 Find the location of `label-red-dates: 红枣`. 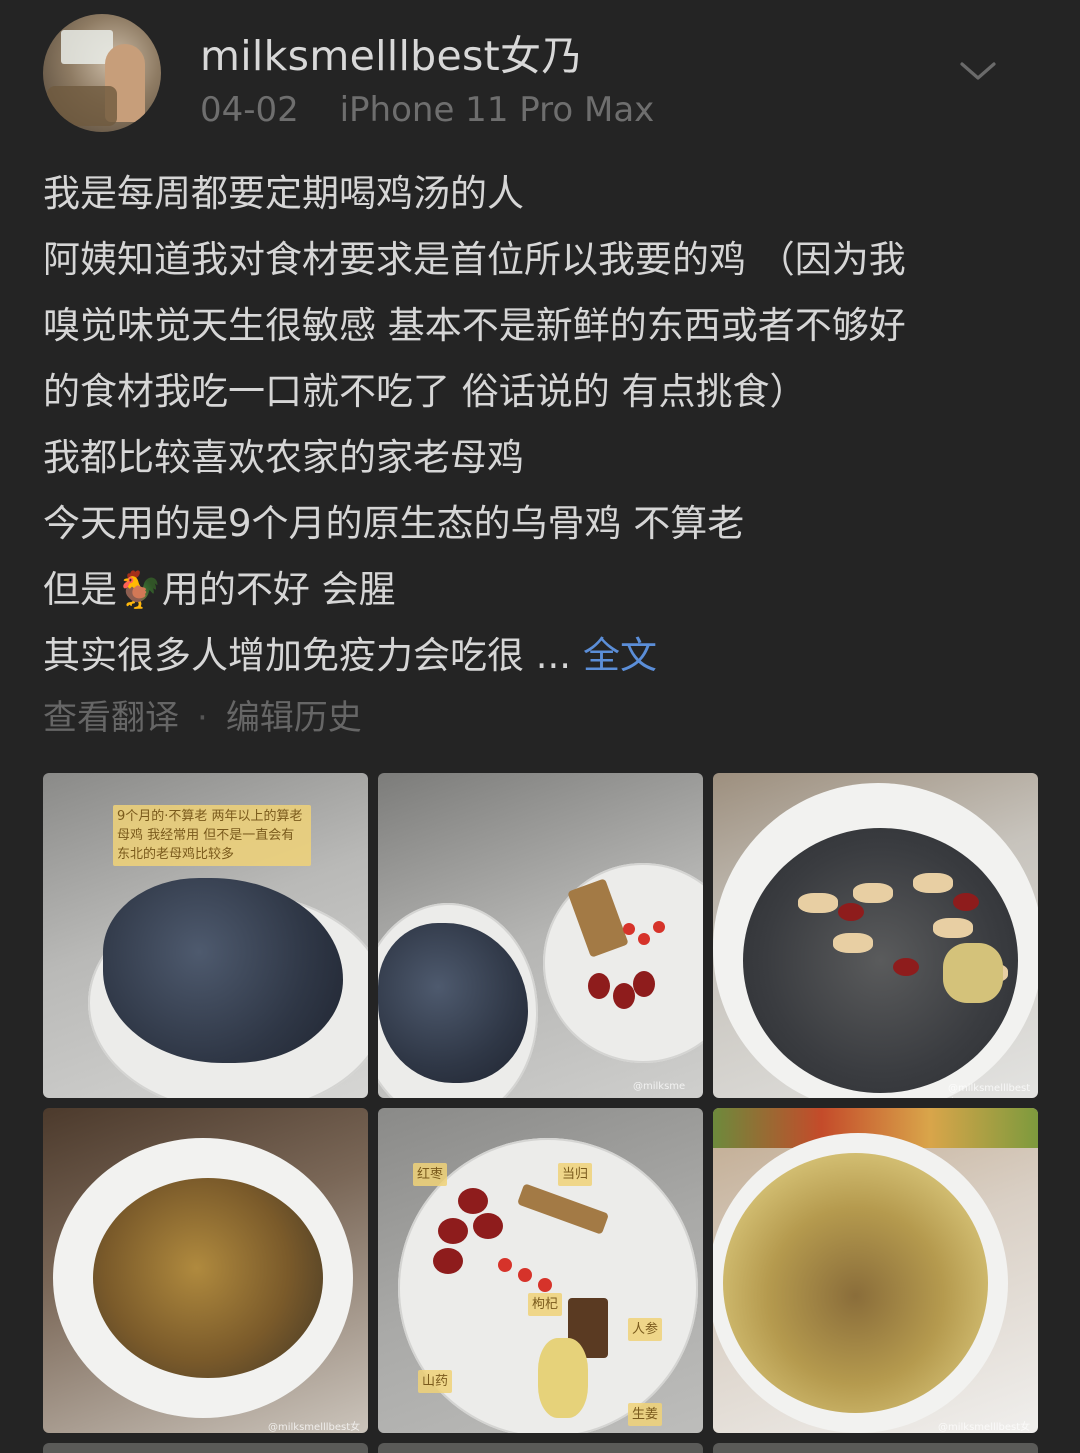

label-red-dates: 红枣 is located at coordinates (430, 1174).